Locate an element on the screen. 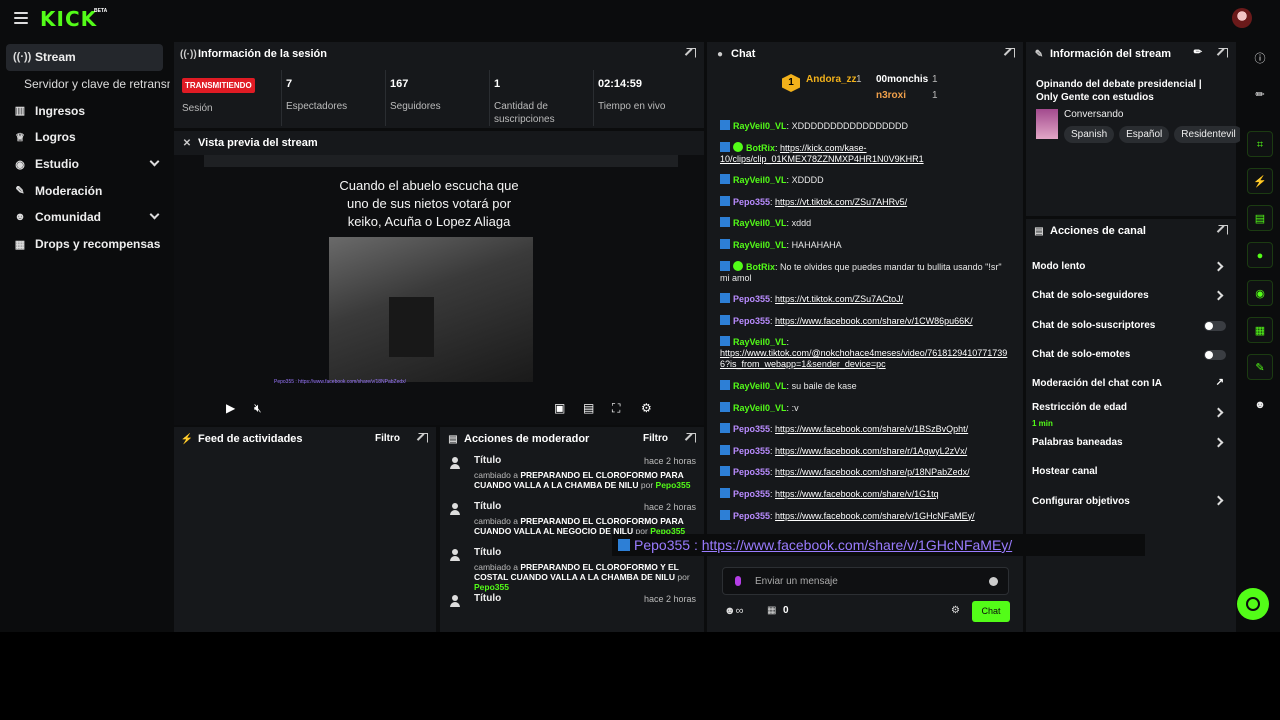 The image size is (1280, 720). theater-icon: ▤ is located at coordinates (588, 408).